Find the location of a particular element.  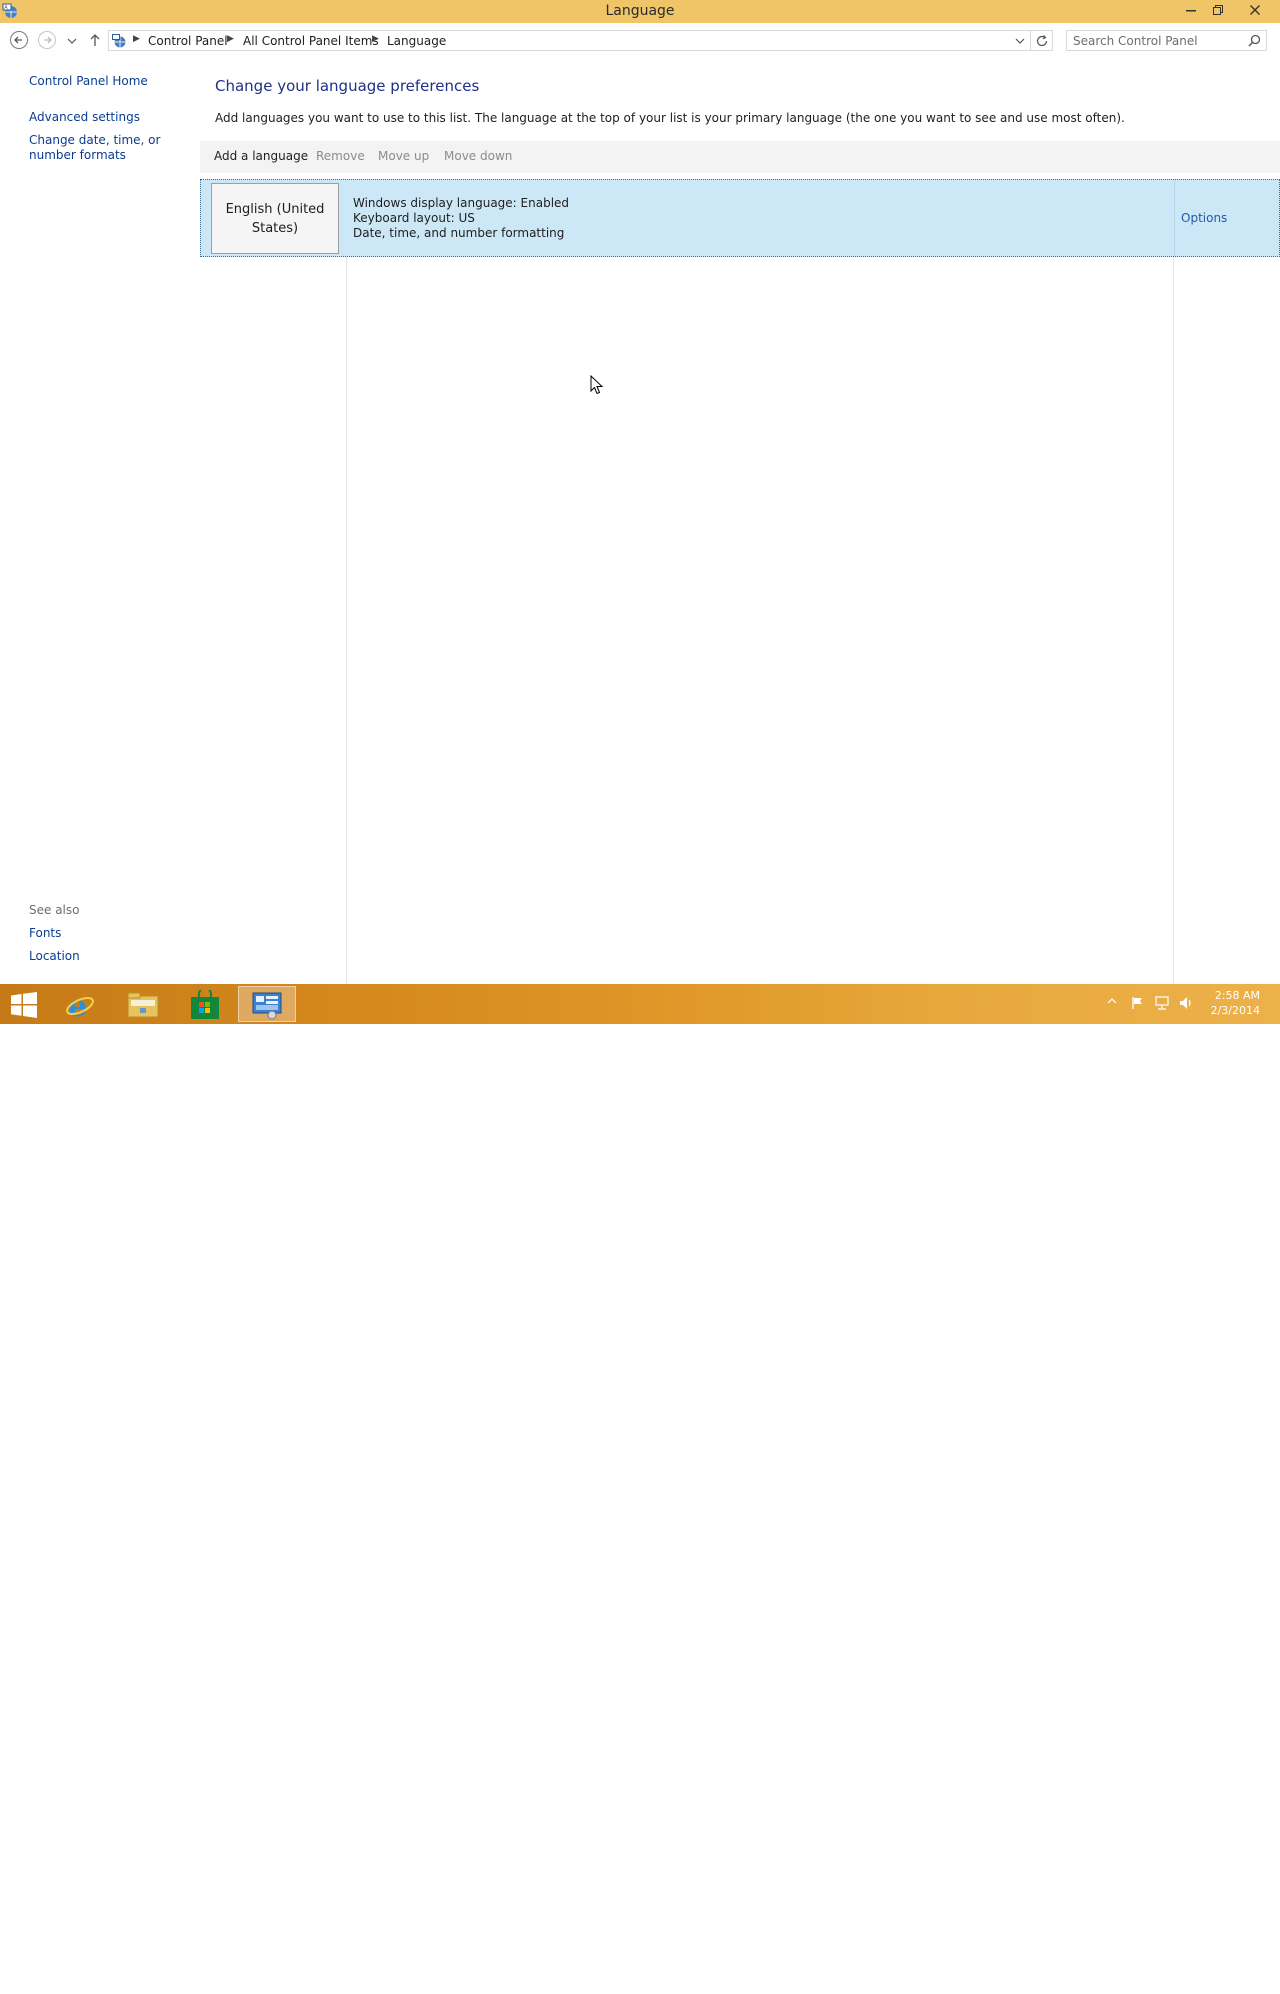

formatting-status: Date, time, and number formatting is located at coordinates (459, 233).